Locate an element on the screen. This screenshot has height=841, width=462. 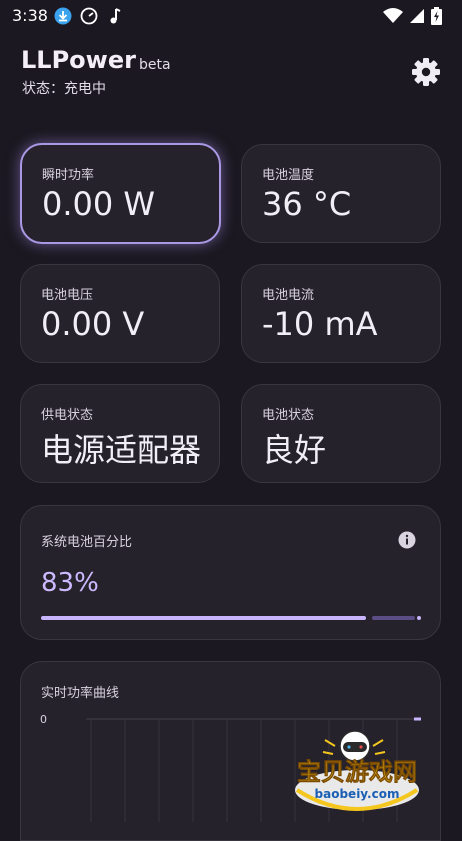
battery-charging-icon is located at coordinates (436, 16).